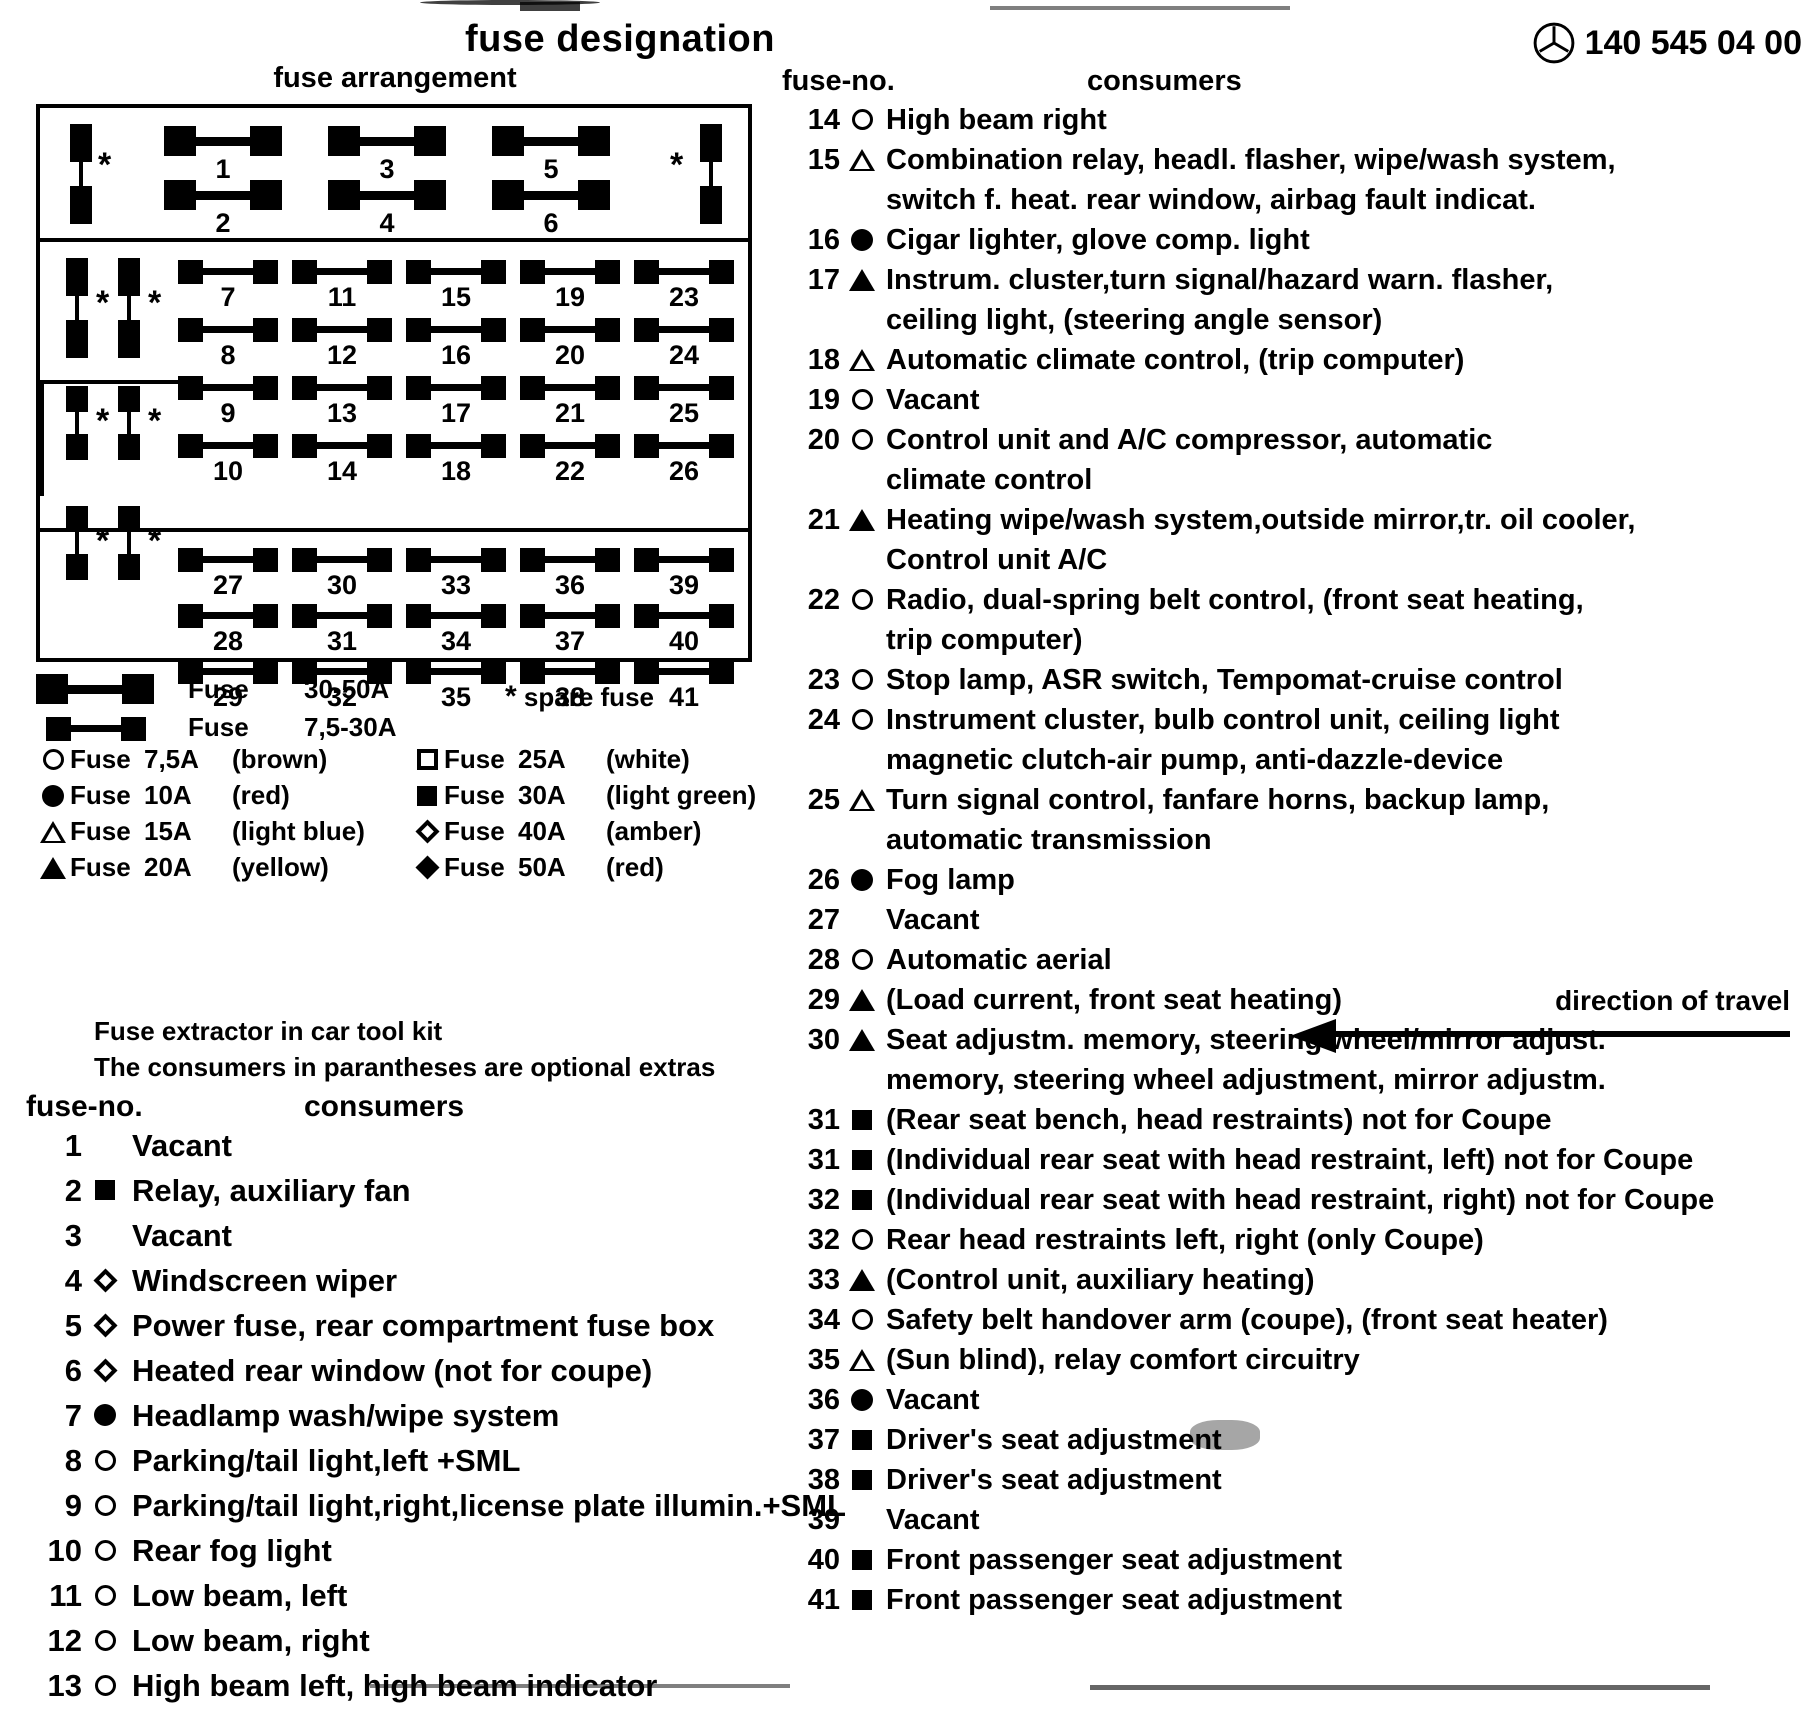 The height and width of the screenshot is (1713, 1820). I want to click on fuse-slot-number: 28, so click(228, 641).